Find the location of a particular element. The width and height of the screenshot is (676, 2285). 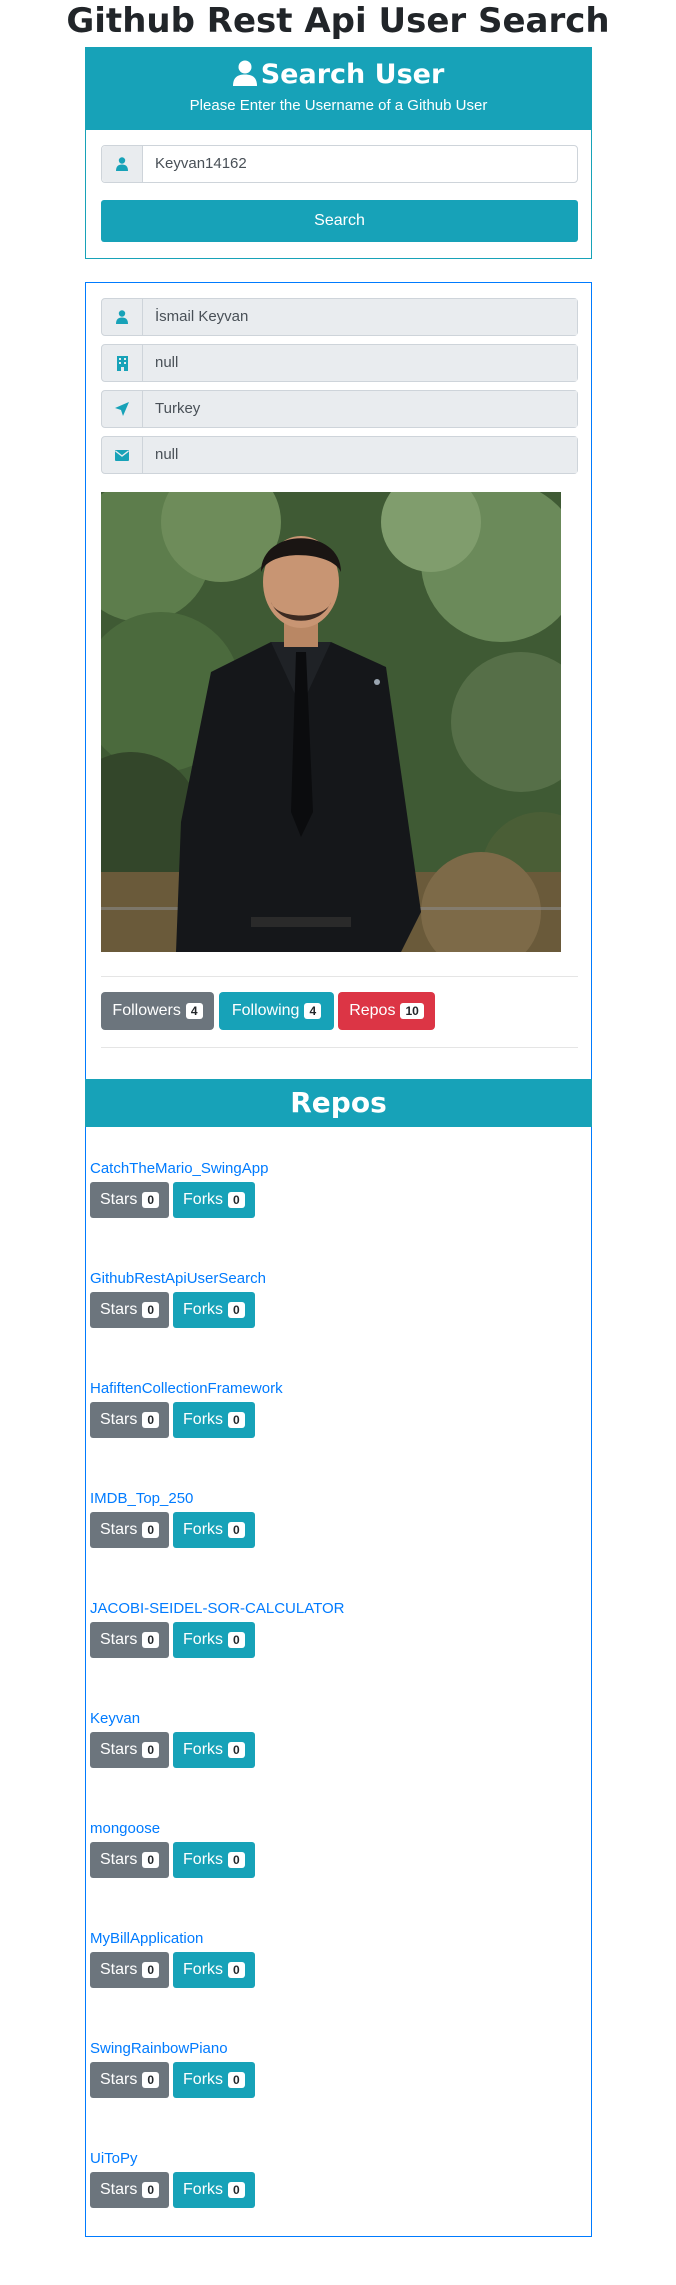

followers-button: Followers 4 is located at coordinates (157, 1011).